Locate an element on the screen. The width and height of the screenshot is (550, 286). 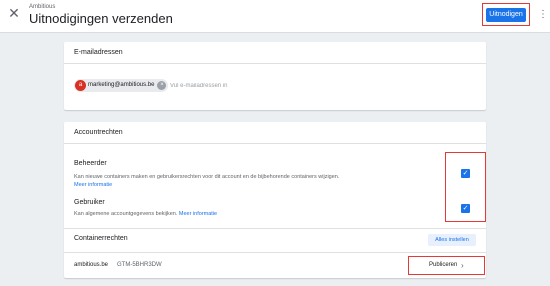
chip-email: marketing@ambitious.be is located at coordinates (121, 85).